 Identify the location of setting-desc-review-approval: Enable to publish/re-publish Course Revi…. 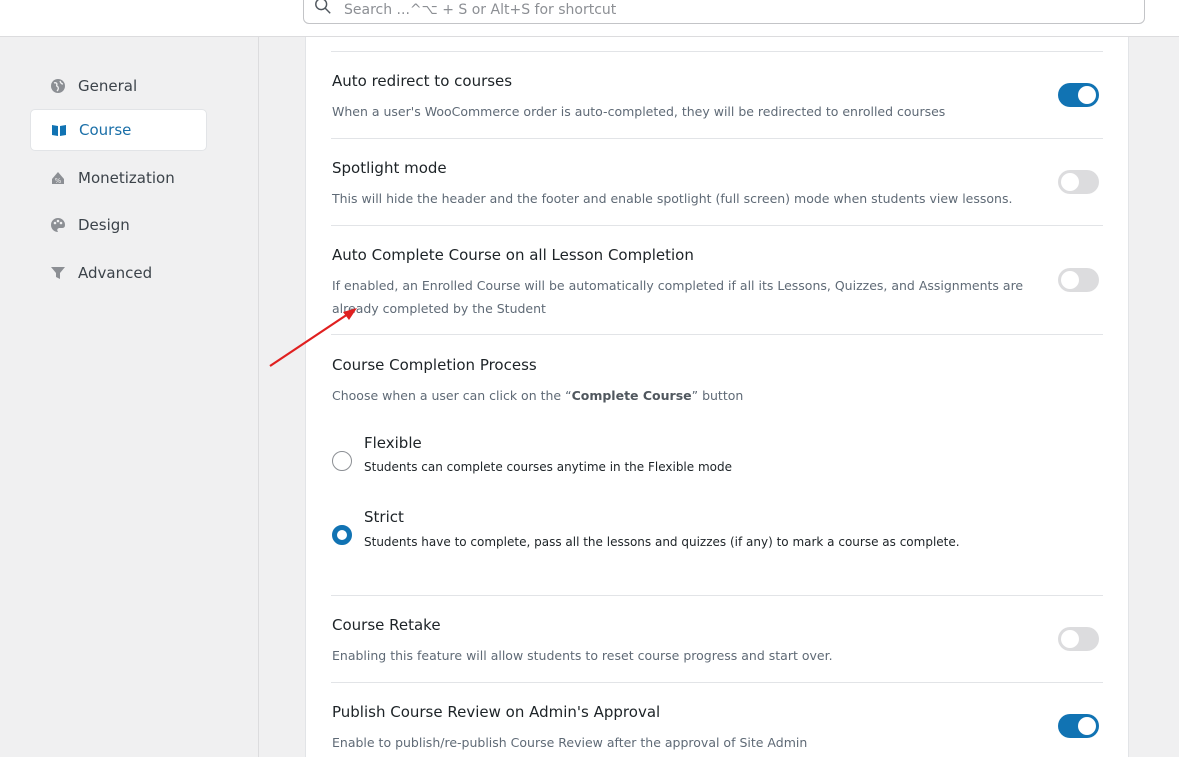
(570, 742).